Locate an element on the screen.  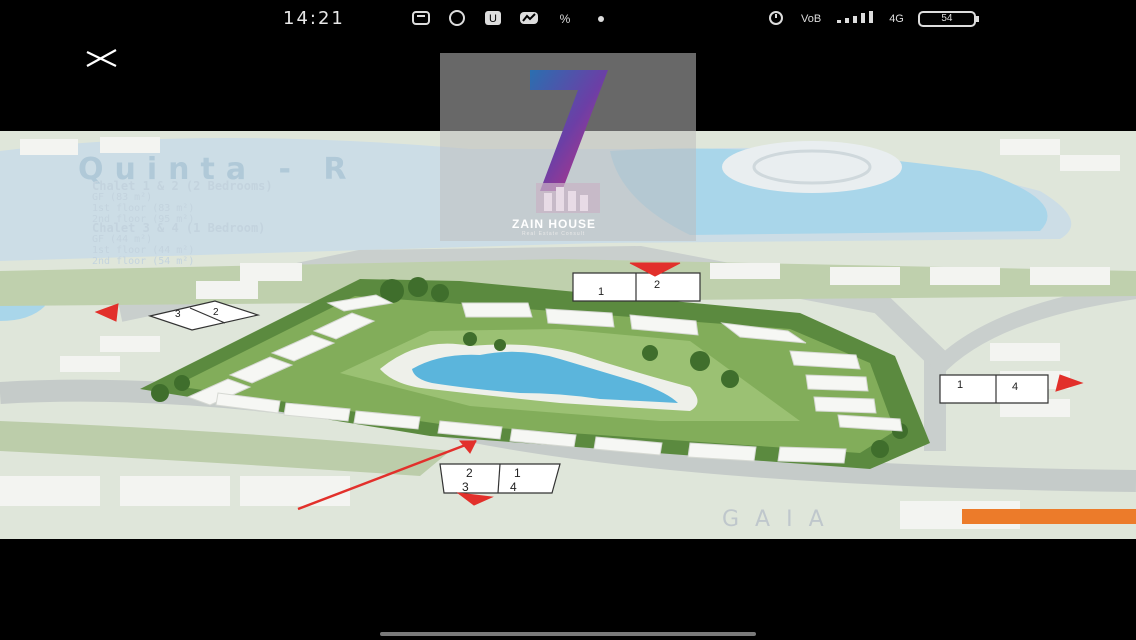
unit-4-label: 4 is located at coordinates (1015, 387).